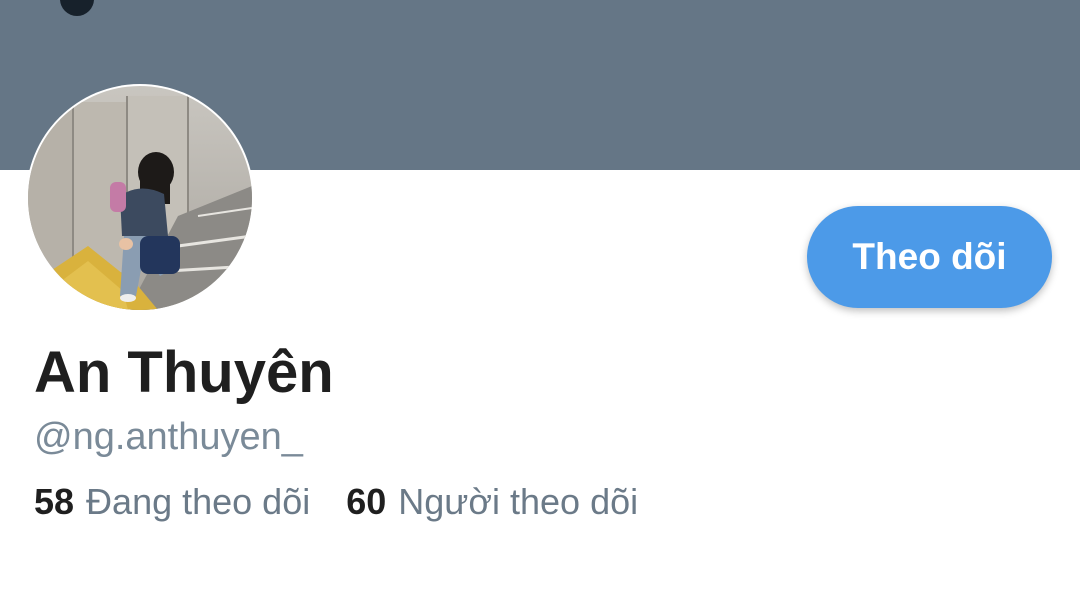  I want to click on following-label: Đang theo dõi, so click(198, 501).